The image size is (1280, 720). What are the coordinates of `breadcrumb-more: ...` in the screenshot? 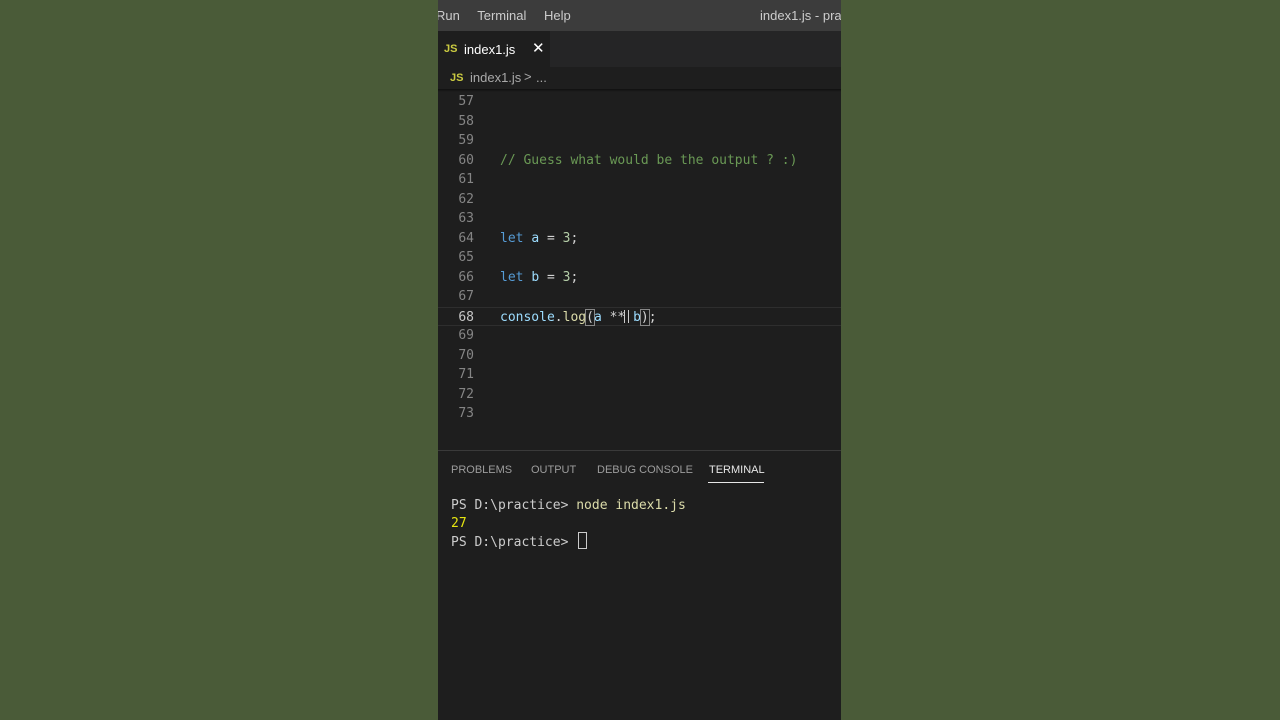 It's located at (541, 77).